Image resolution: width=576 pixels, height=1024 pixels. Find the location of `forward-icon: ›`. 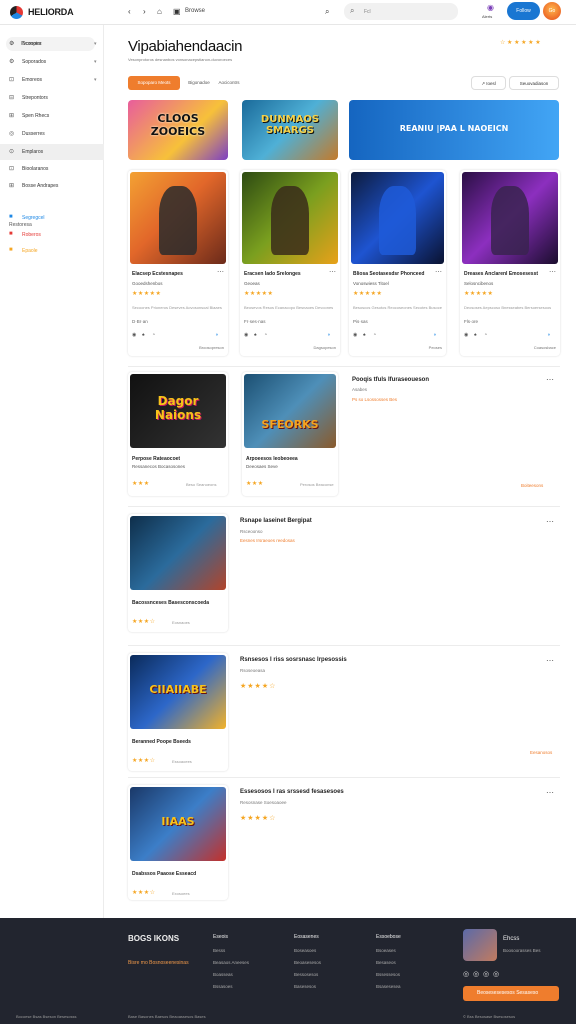

forward-icon: › is located at coordinates (144, 11).